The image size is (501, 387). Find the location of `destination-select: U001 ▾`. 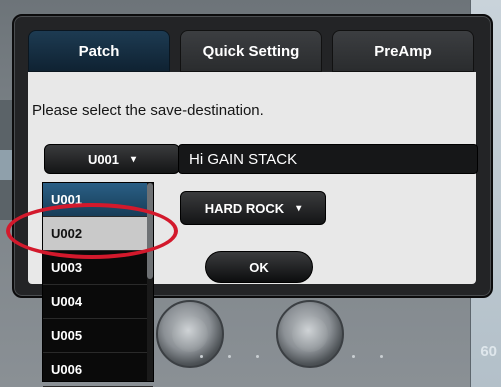

destination-select: U001 ▾ is located at coordinates (112, 159).